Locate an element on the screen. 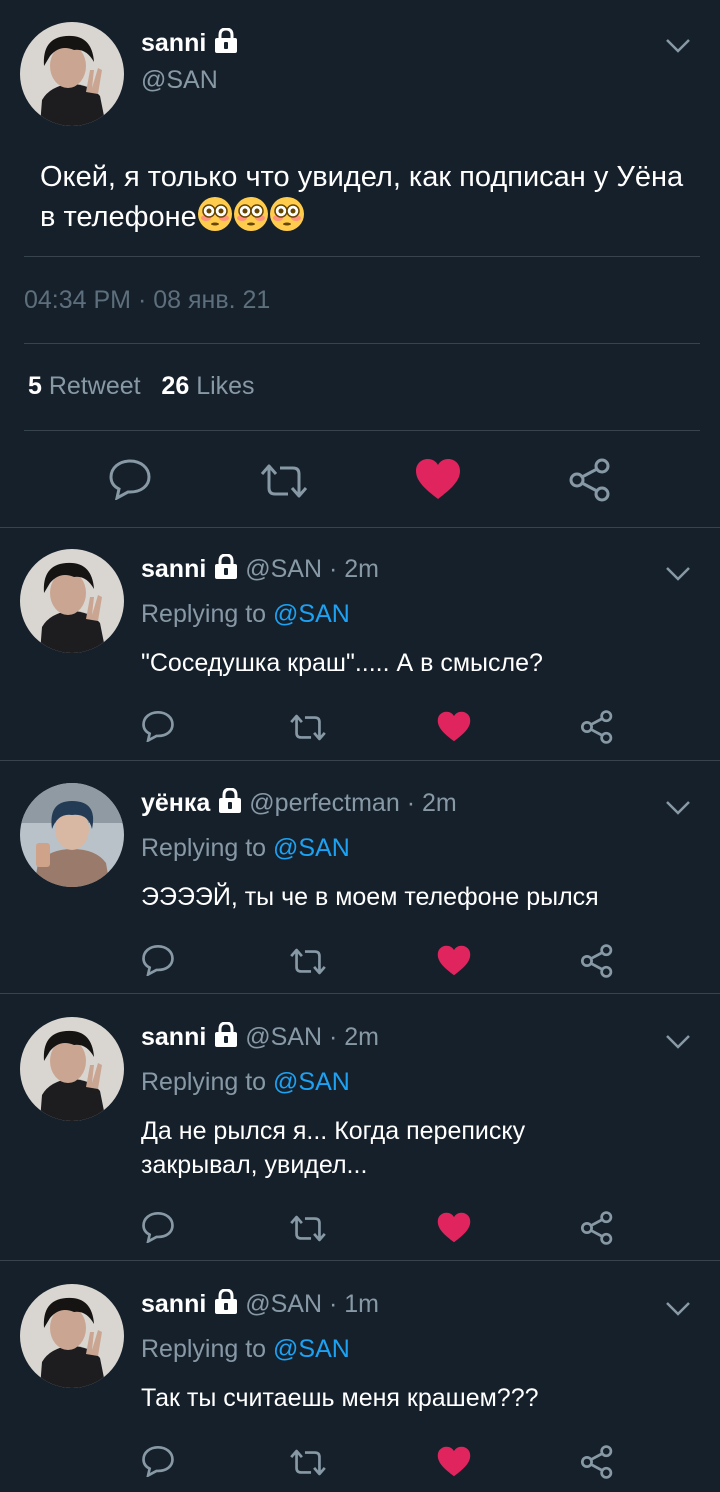 This screenshot has height=1492, width=720. author-name-text: sanni is located at coordinates (174, 43).